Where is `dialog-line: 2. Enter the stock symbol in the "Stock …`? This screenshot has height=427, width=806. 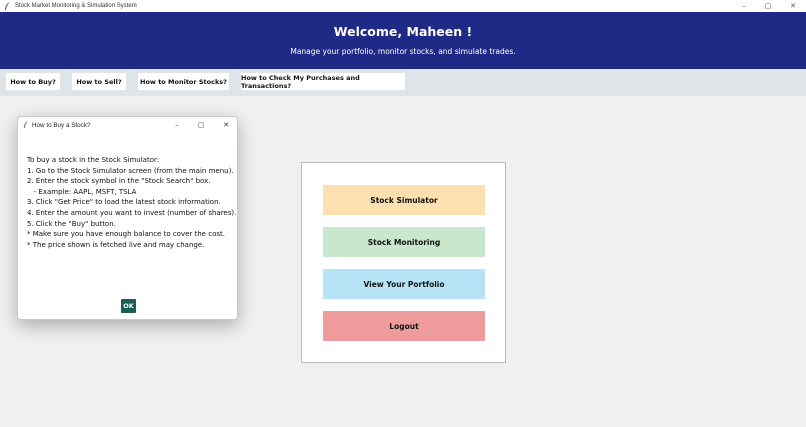
dialog-line: 2. Enter the stock symbol in the "Stock … is located at coordinates (119, 181).